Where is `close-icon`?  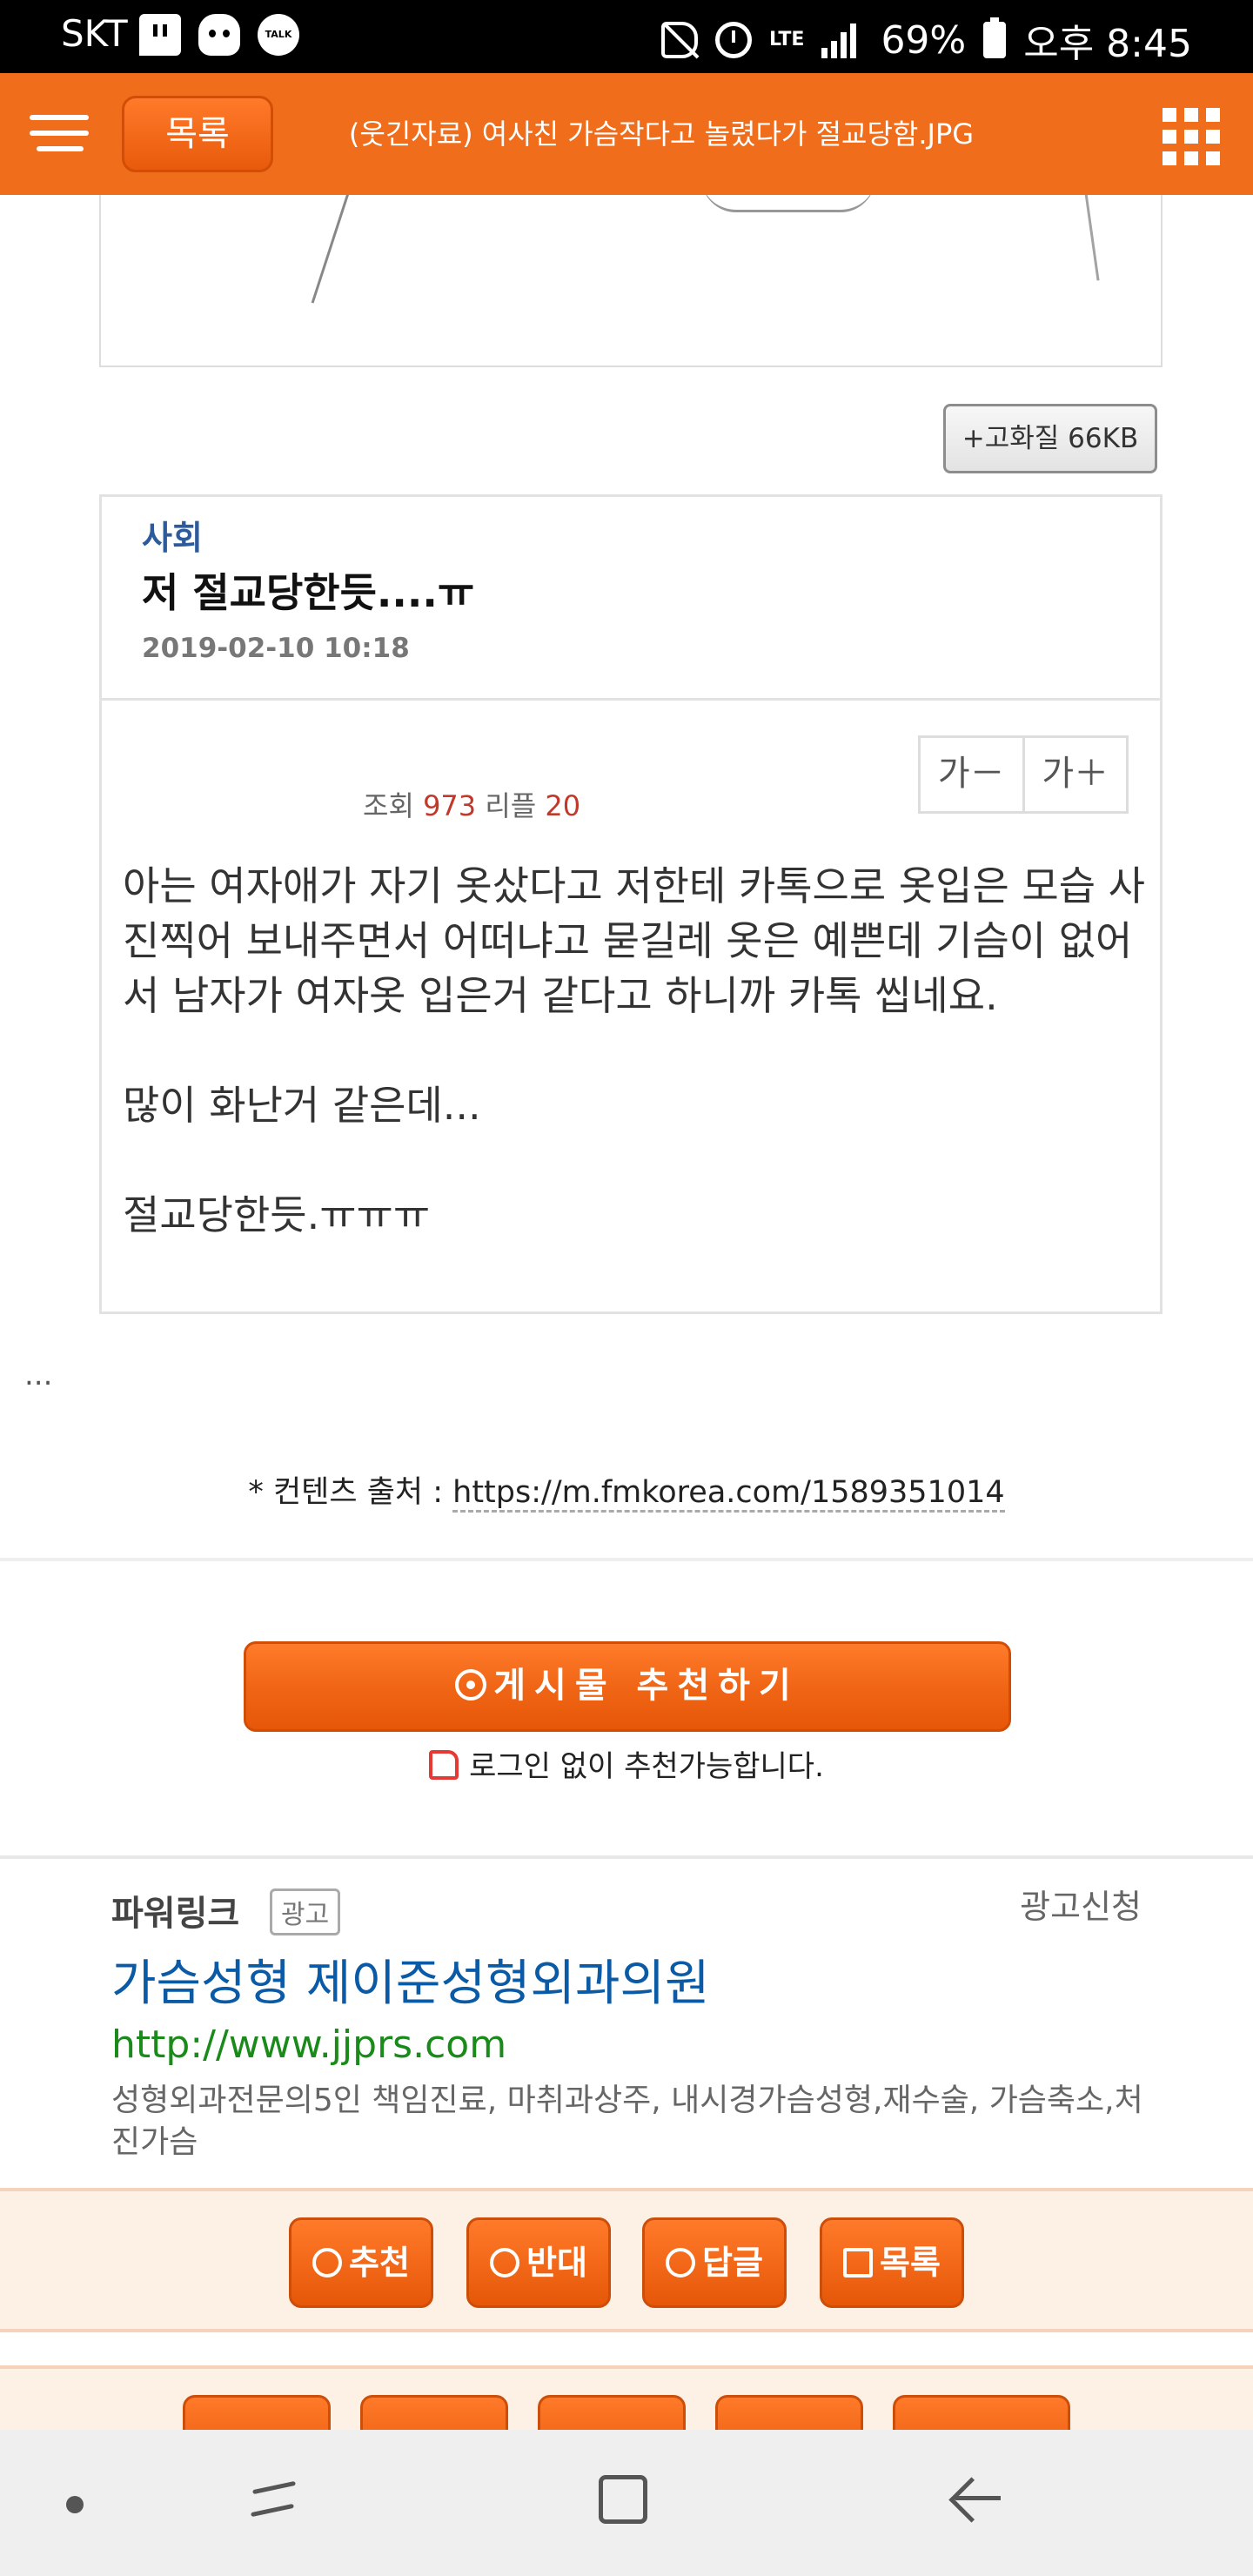 close-icon is located at coordinates (505, 2263).